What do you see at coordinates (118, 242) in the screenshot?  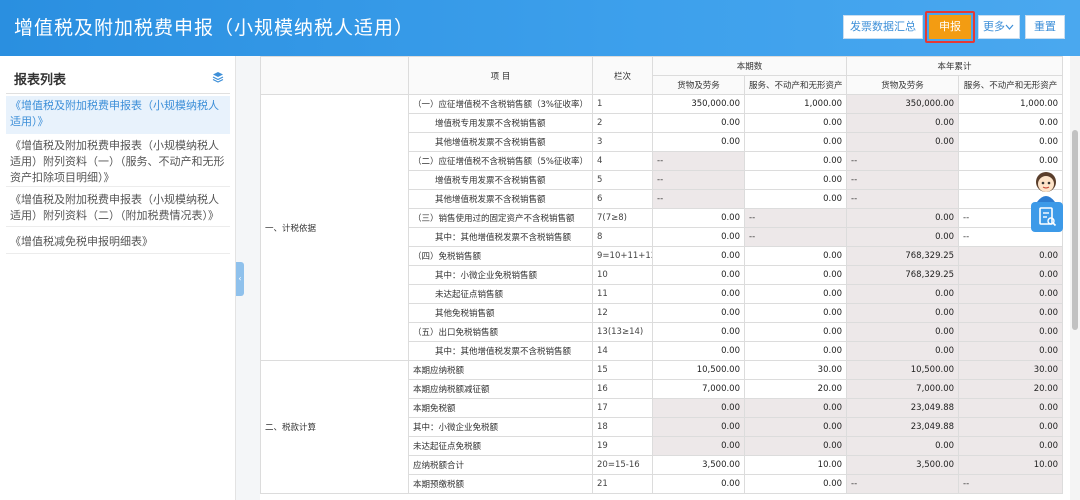 I see `sidebar-item-exemption-detail: 《增值税减免税申报明细表》` at bounding box center [118, 242].